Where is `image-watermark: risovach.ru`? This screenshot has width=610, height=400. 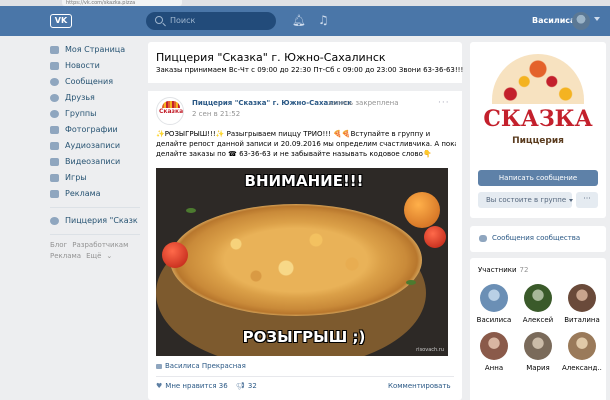 image-watermark: risovach.ru is located at coordinates (430, 350).